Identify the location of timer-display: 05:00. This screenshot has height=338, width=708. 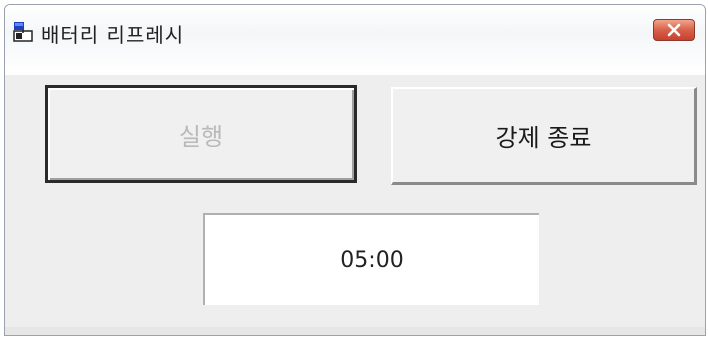
(371, 259).